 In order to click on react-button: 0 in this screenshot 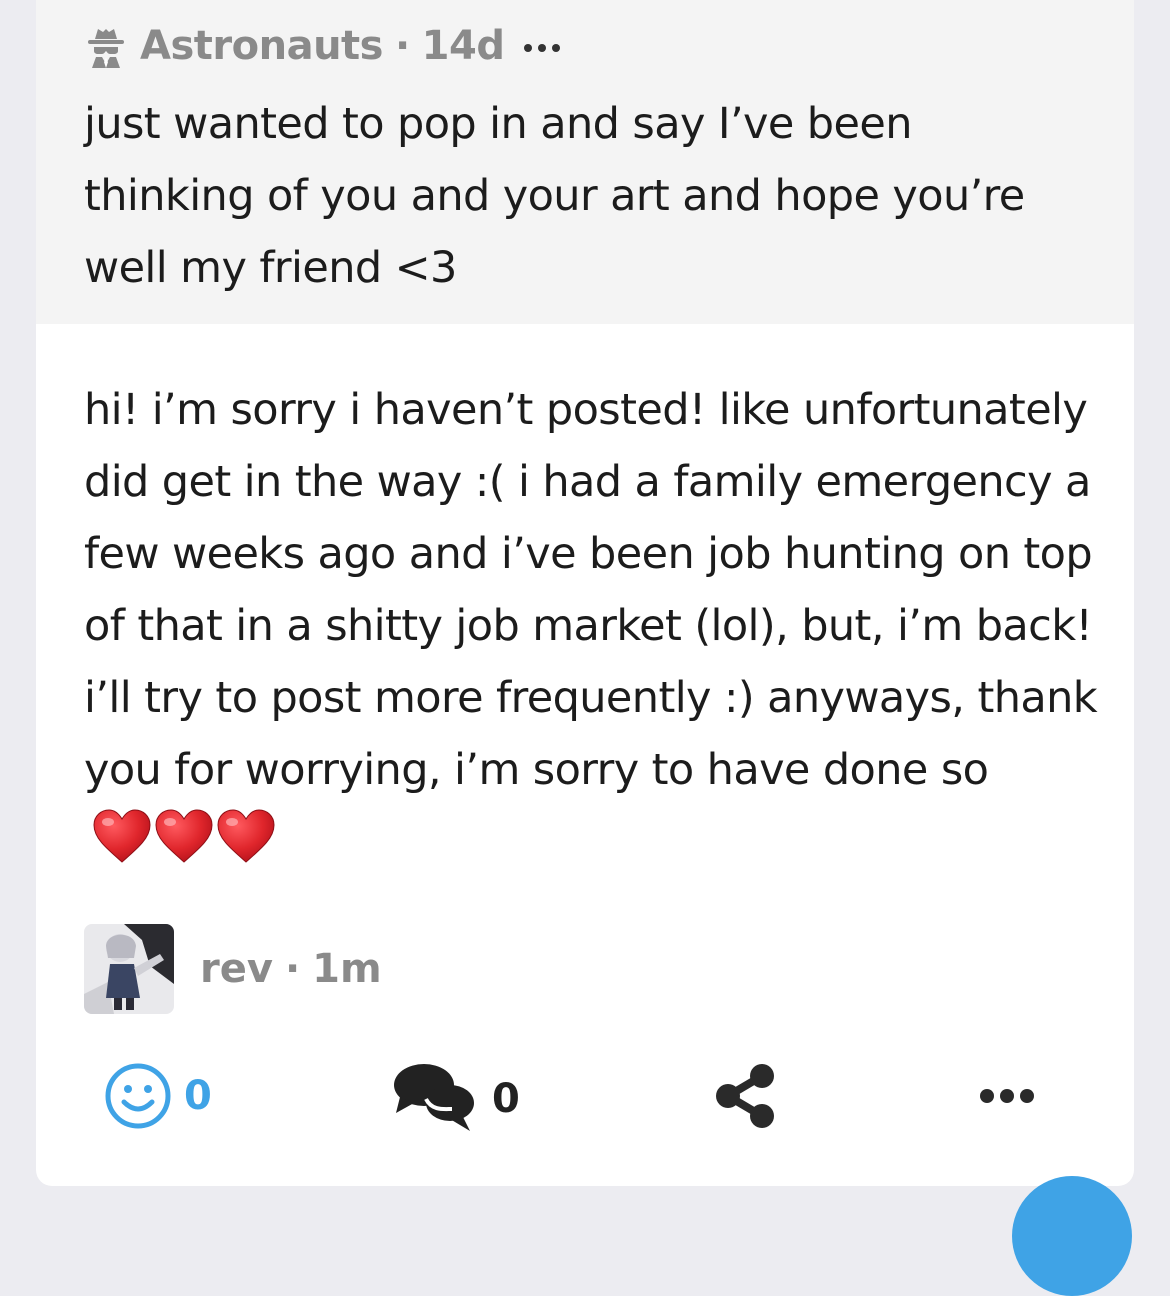, I will do `click(158, 1096)`.